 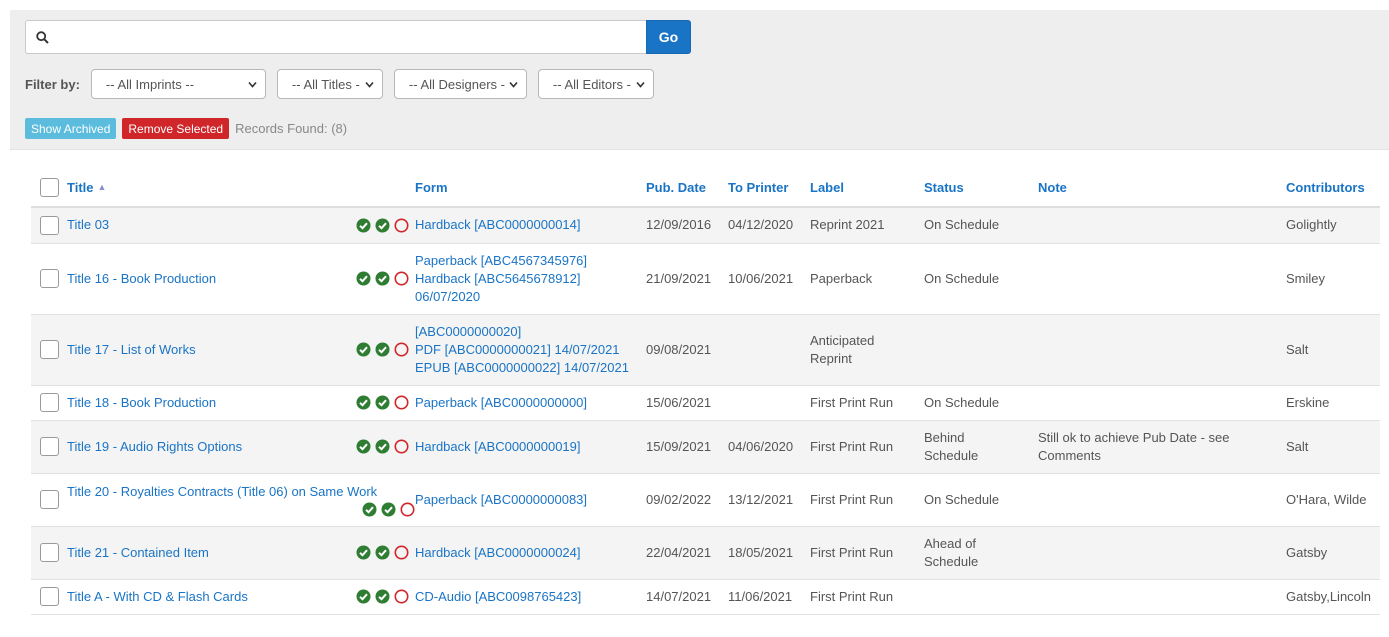 What do you see at coordinates (1162, 225) in the screenshot?
I see `note-cell` at bounding box center [1162, 225].